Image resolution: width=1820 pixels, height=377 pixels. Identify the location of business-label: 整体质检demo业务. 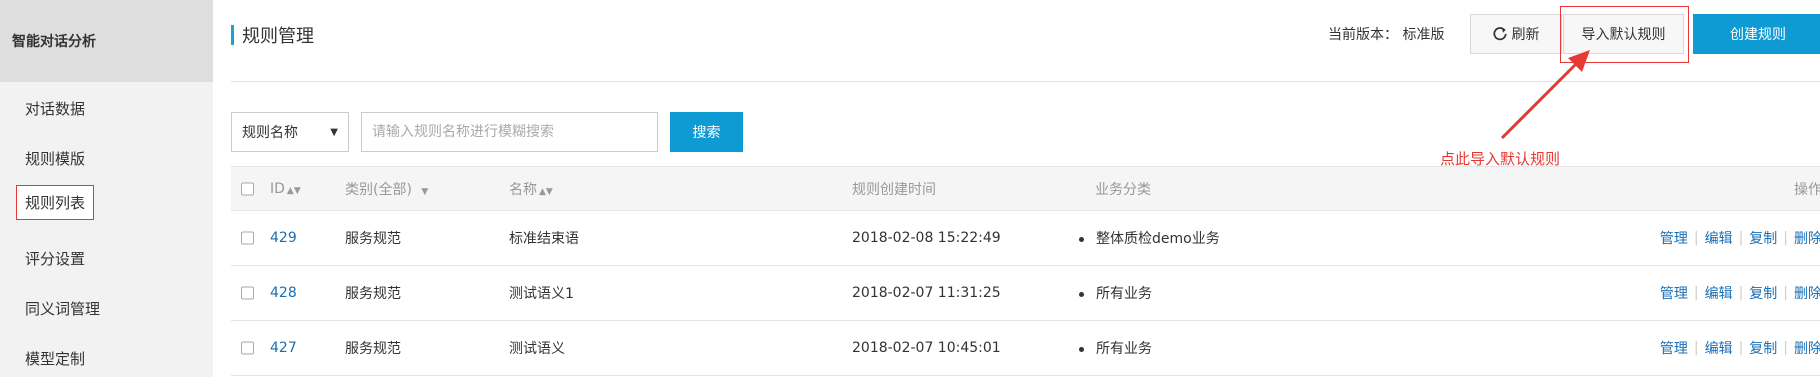
(1158, 239).